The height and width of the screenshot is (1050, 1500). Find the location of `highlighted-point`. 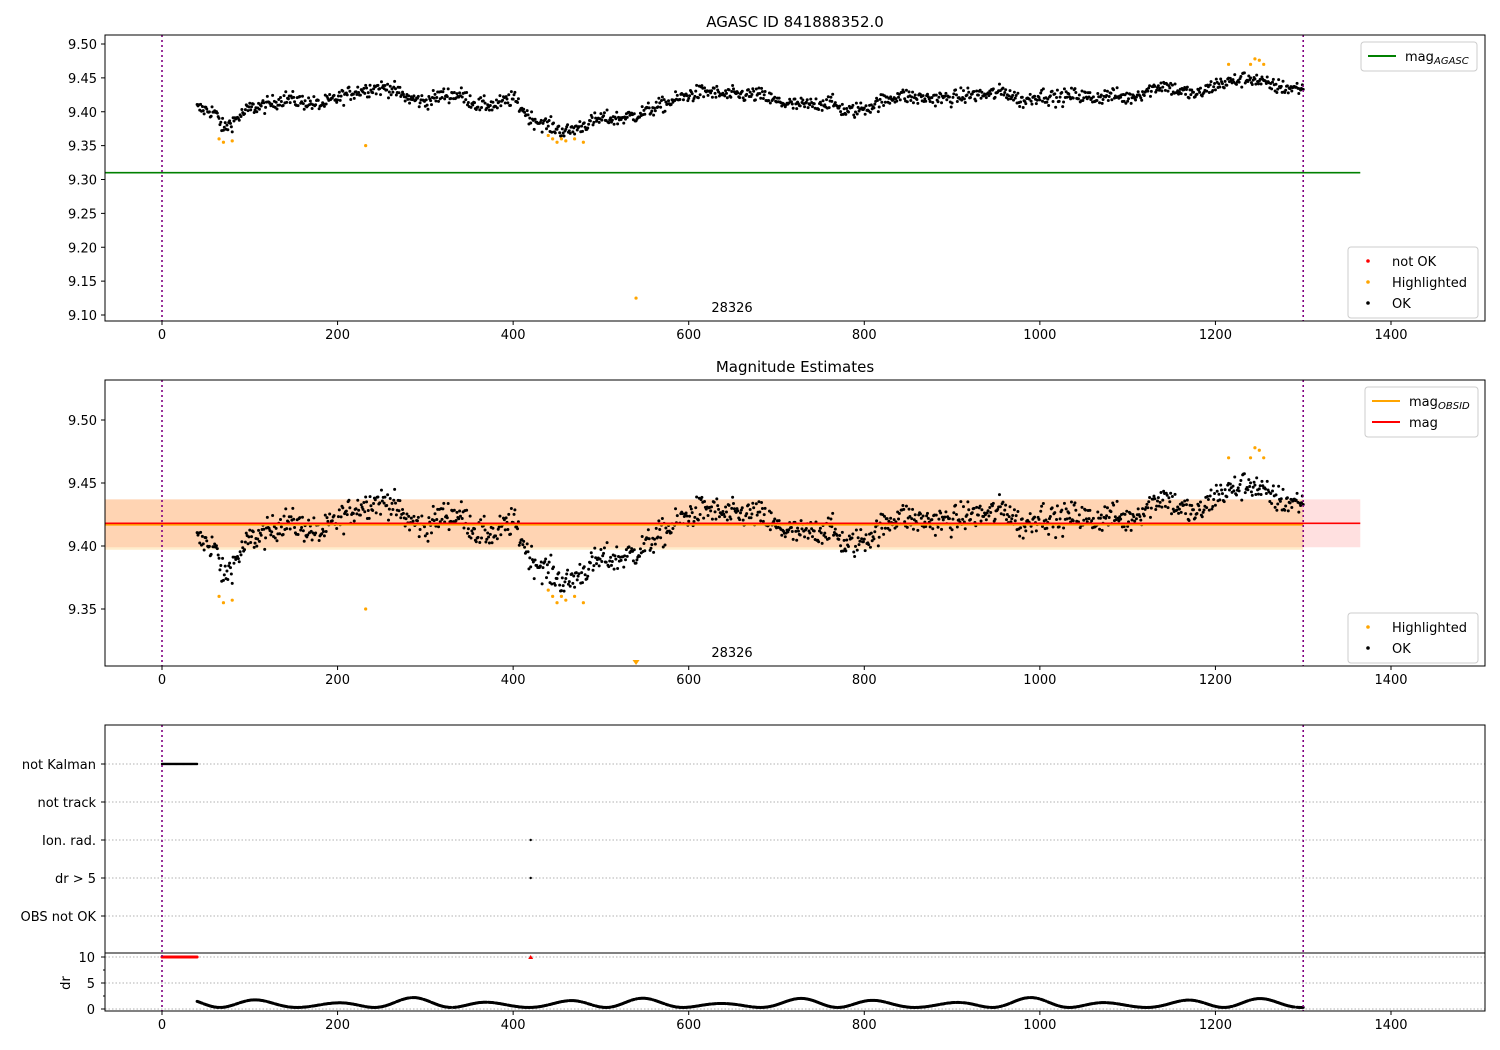

highlighted-point is located at coordinates (1255, 59).